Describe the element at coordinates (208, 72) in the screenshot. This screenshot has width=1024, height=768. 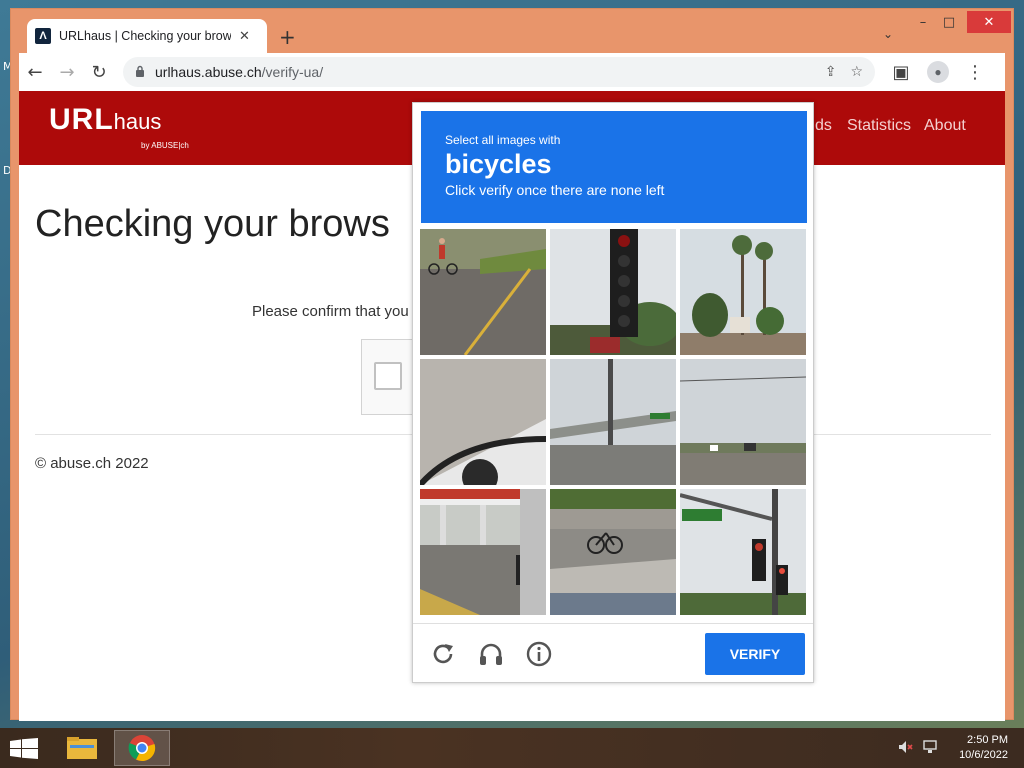
I see `url-host: urlhaus.abuse.ch` at that location.